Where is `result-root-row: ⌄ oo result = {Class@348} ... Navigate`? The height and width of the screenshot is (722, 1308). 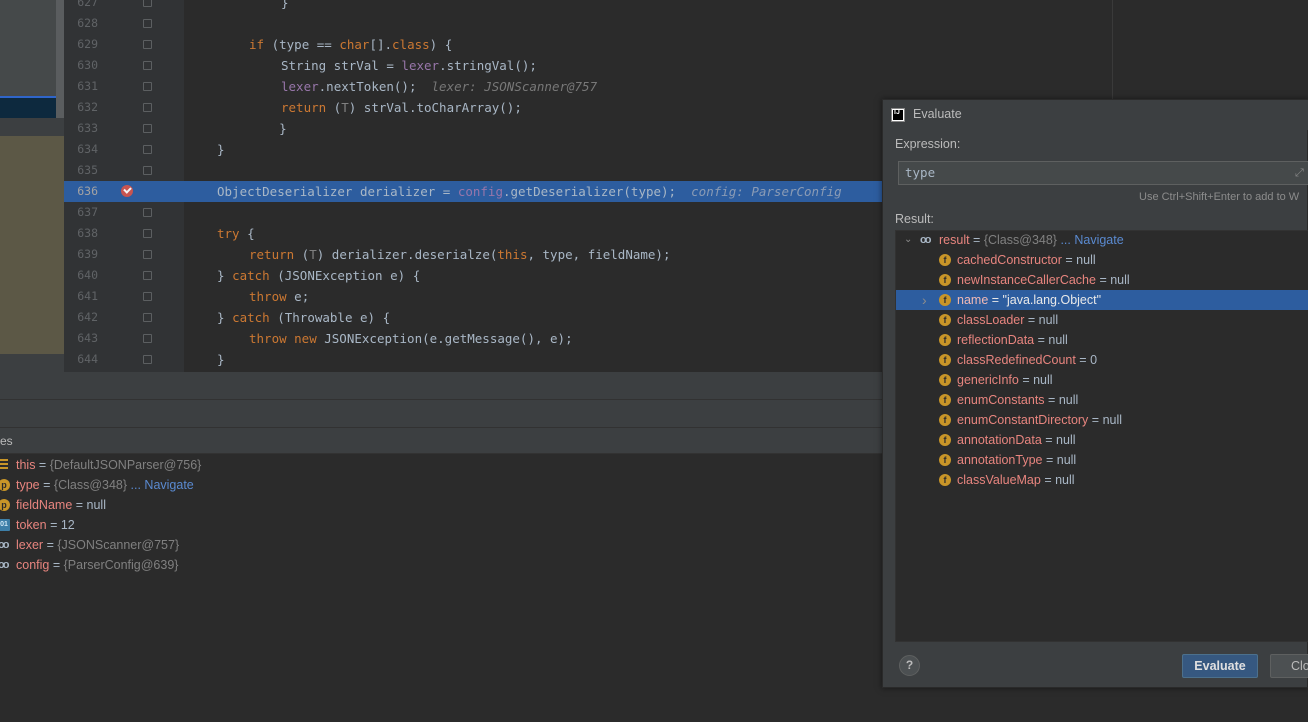 result-root-row: ⌄ oo result = {Class@348} ... Navigate is located at coordinates (1102, 240).